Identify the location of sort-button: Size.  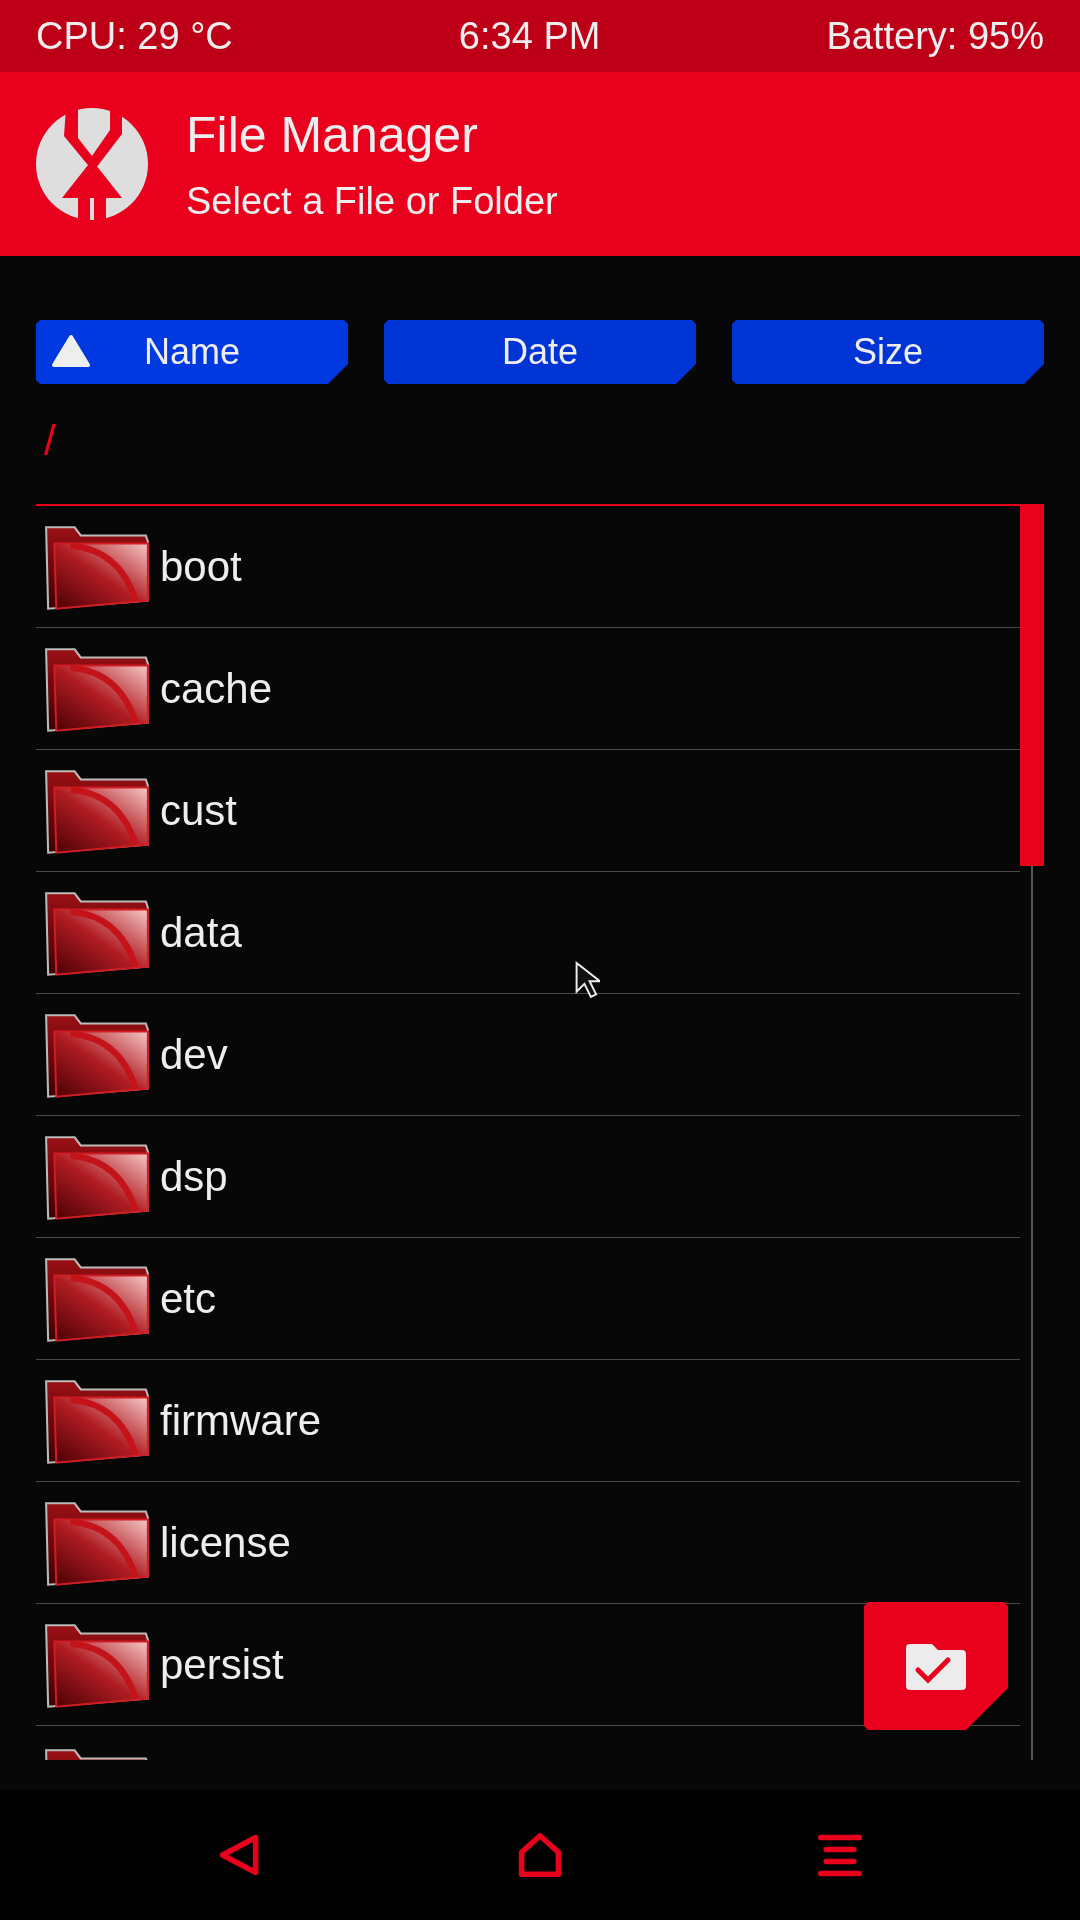
(888, 352).